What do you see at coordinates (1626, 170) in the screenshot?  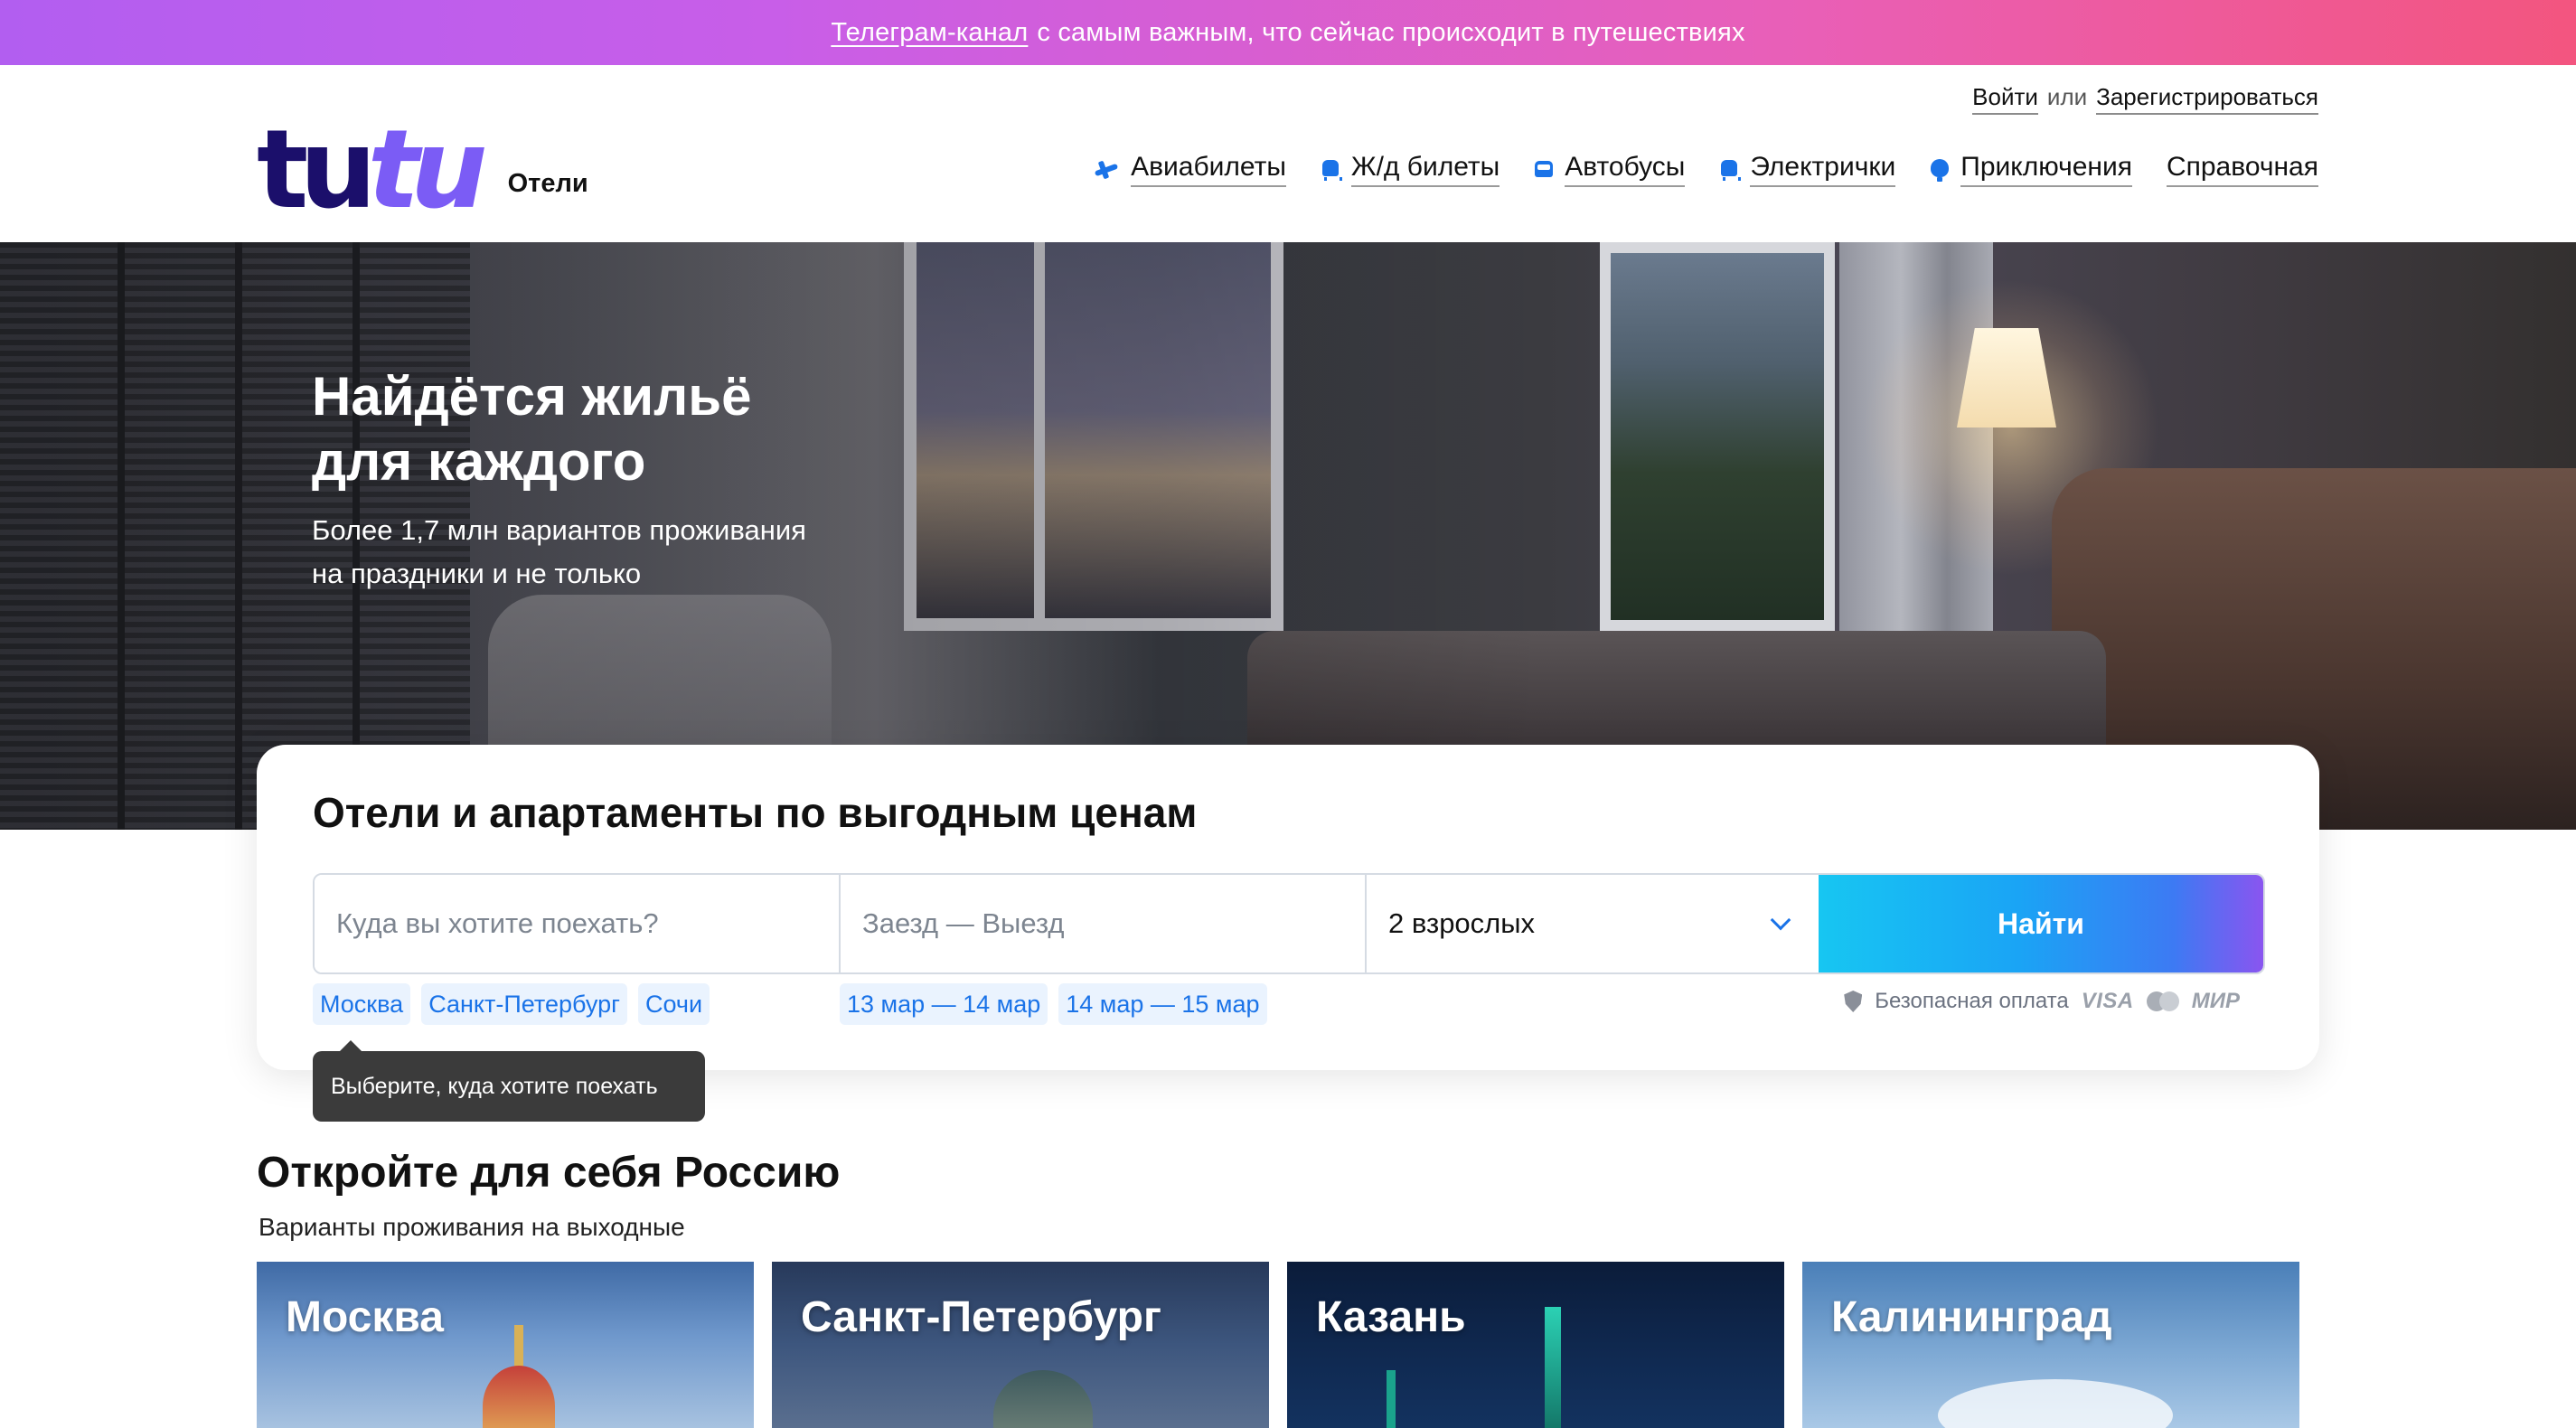 I see `nav-label-buses: Автобусы` at bounding box center [1626, 170].